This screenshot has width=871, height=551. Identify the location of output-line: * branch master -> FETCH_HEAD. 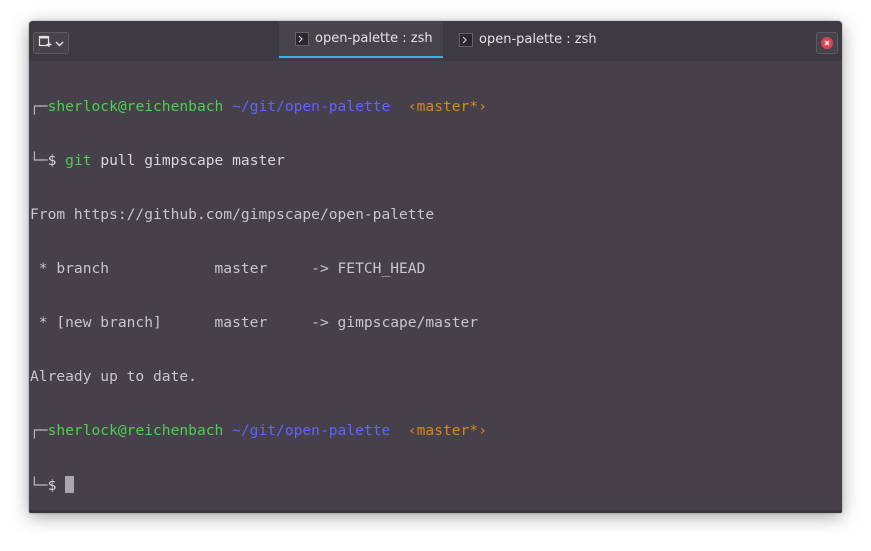
(228, 268).